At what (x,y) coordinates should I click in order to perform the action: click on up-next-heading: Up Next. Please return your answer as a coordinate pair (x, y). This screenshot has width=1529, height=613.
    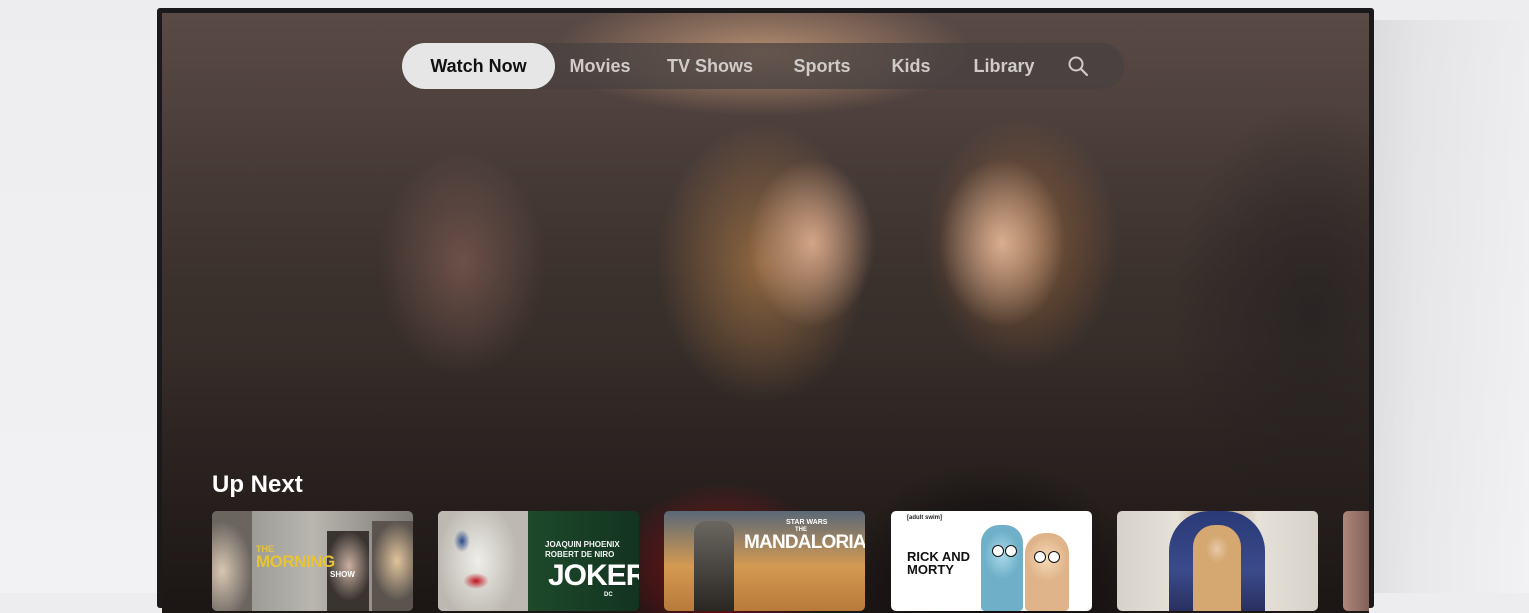
    Looking at the image, I should click on (257, 484).